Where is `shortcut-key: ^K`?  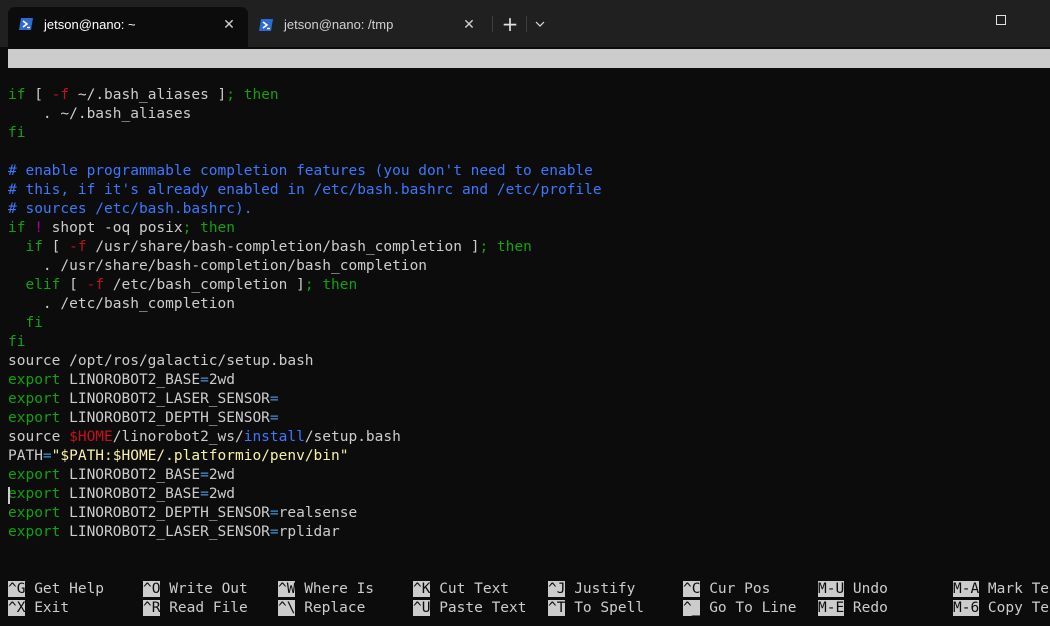 shortcut-key: ^K is located at coordinates (422, 589).